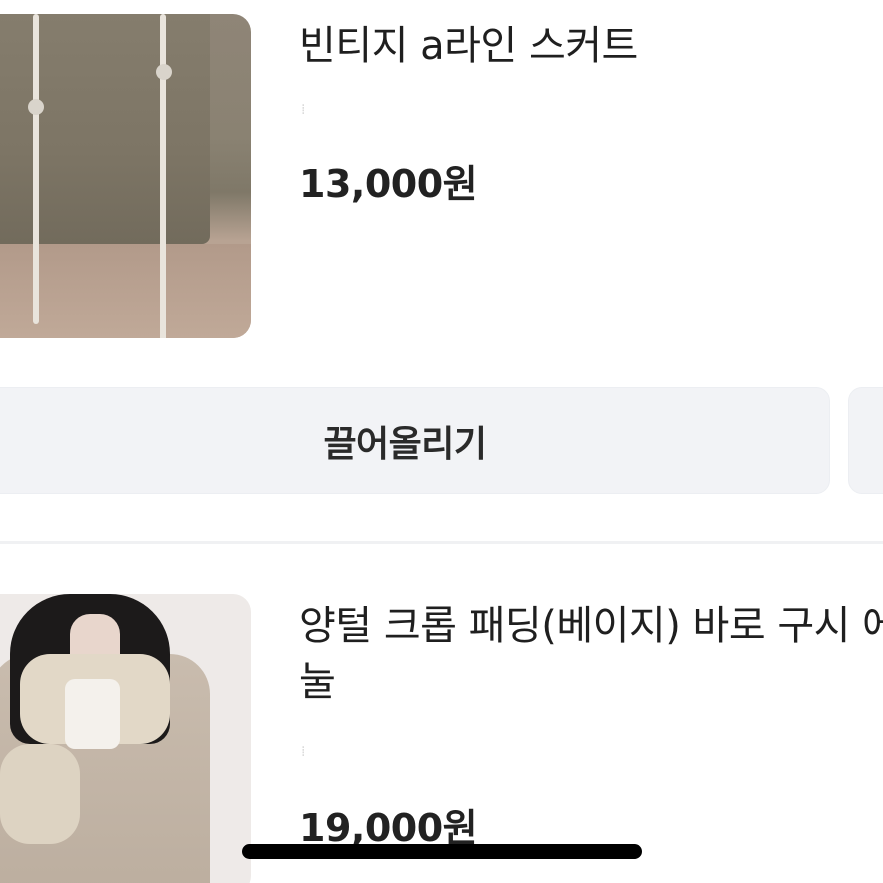 The image size is (883, 883). Describe the element at coordinates (415, 440) in the screenshot. I see `bump-button: 끌어올리기` at that location.